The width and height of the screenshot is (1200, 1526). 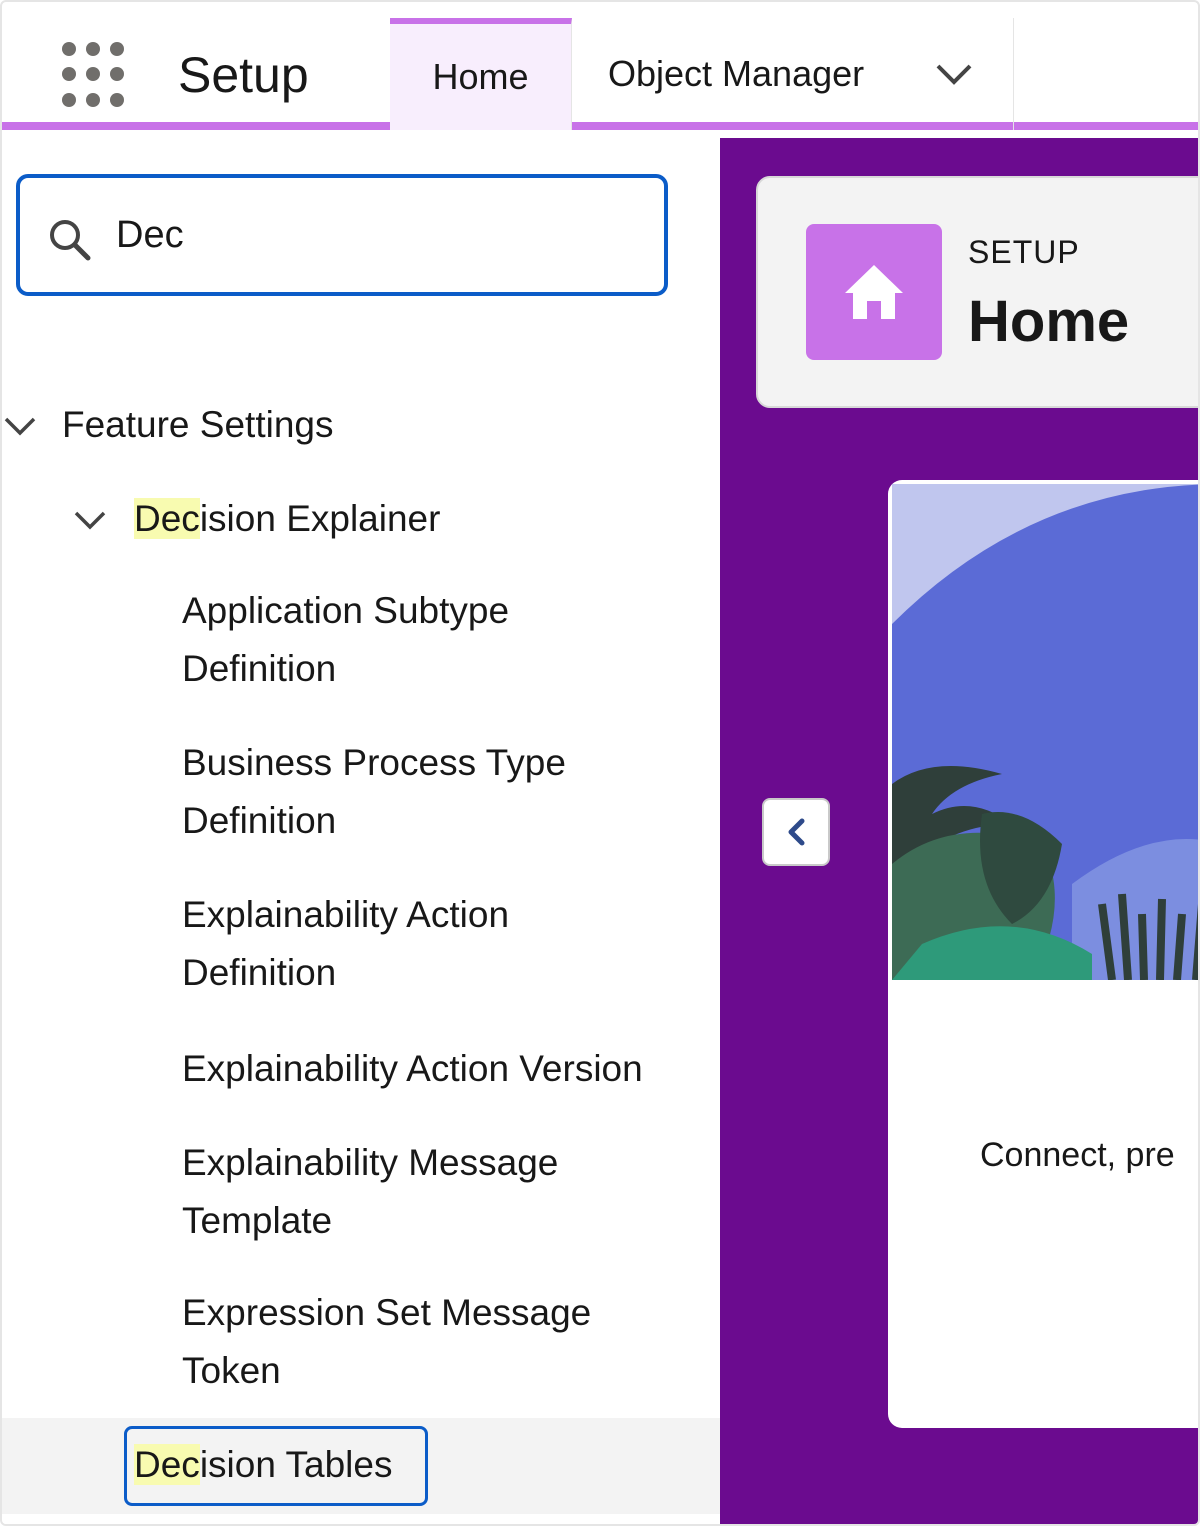 What do you see at coordinates (1077, 1155) in the screenshot?
I see `hero-text: Connect, pre` at bounding box center [1077, 1155].